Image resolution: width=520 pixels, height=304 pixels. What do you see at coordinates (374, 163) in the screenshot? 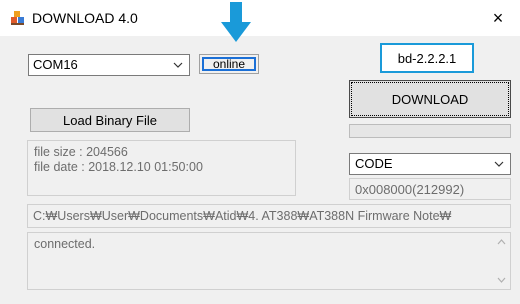
I see `memory-type-value: CODE` at bounding box center [374, 163].